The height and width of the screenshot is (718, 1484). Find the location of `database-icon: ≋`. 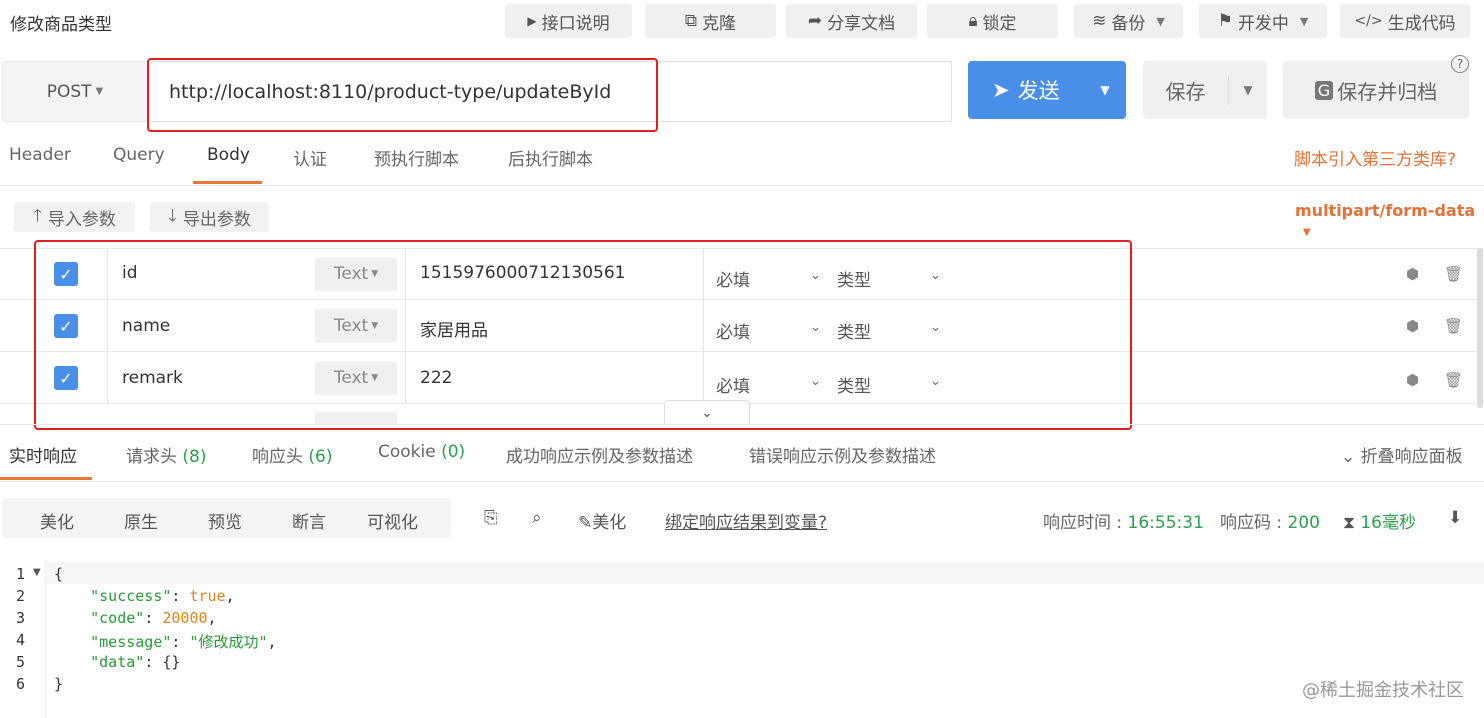

database-icon: ≋ is located at coordinates (1099, 21).